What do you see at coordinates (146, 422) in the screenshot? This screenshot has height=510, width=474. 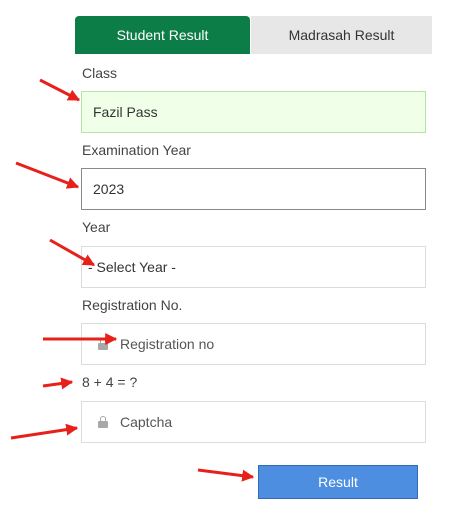 I see `captcha-placeholder: Captcha` at bounding box center [146, 422].